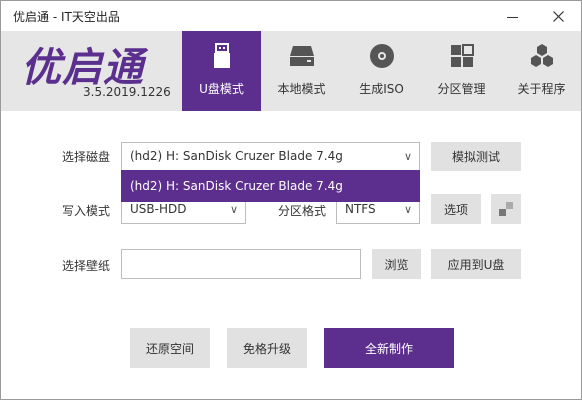 The image size is (582, 400). What do you see at coordinates (301, 89) in the screenshot?
I see `tab-local-mode-label: 本地模式` at bounding box center [301, 89].